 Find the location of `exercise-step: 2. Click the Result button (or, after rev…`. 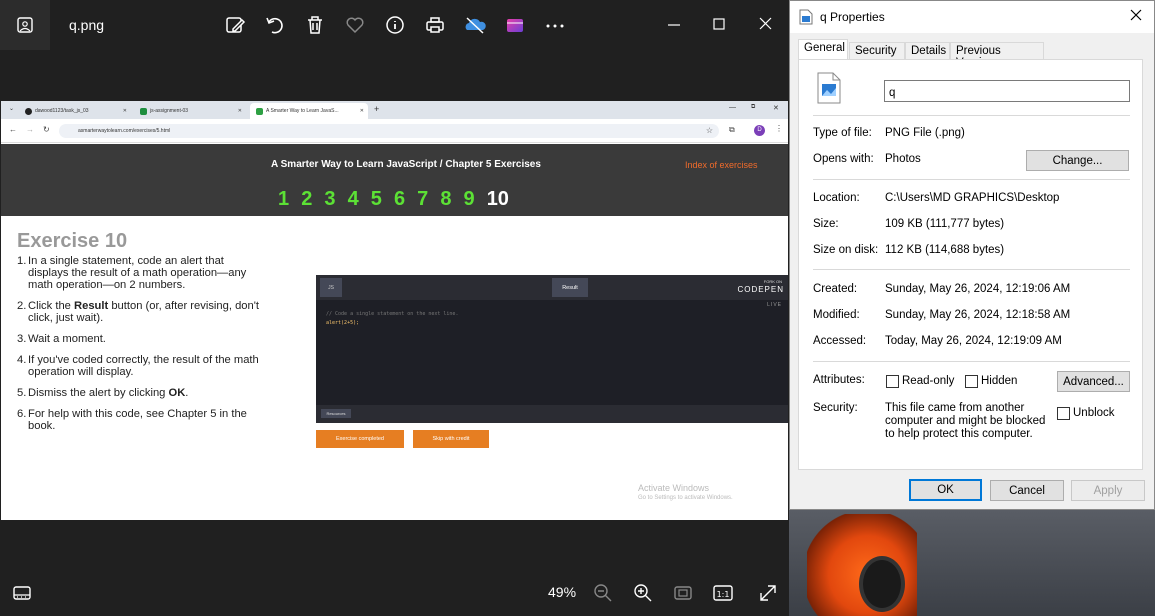

exercise-step: 2. Click the Result button (or, after rev… is located at coordinates (142, 312).